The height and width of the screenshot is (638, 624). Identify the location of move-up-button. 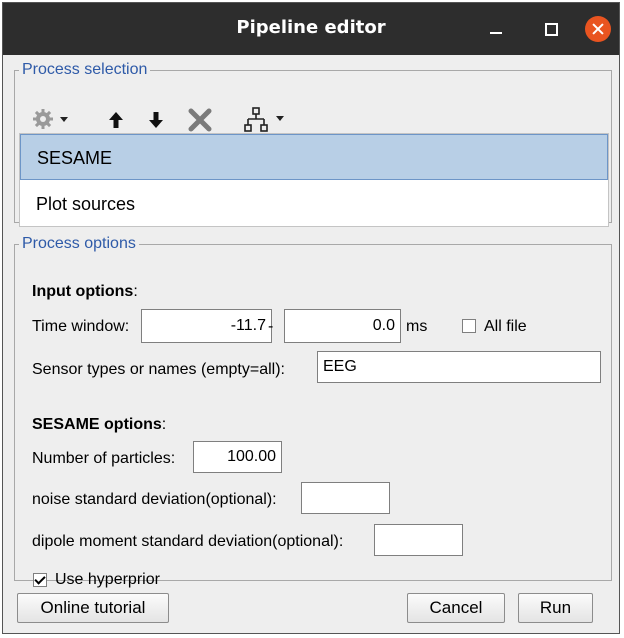
(116, 120).